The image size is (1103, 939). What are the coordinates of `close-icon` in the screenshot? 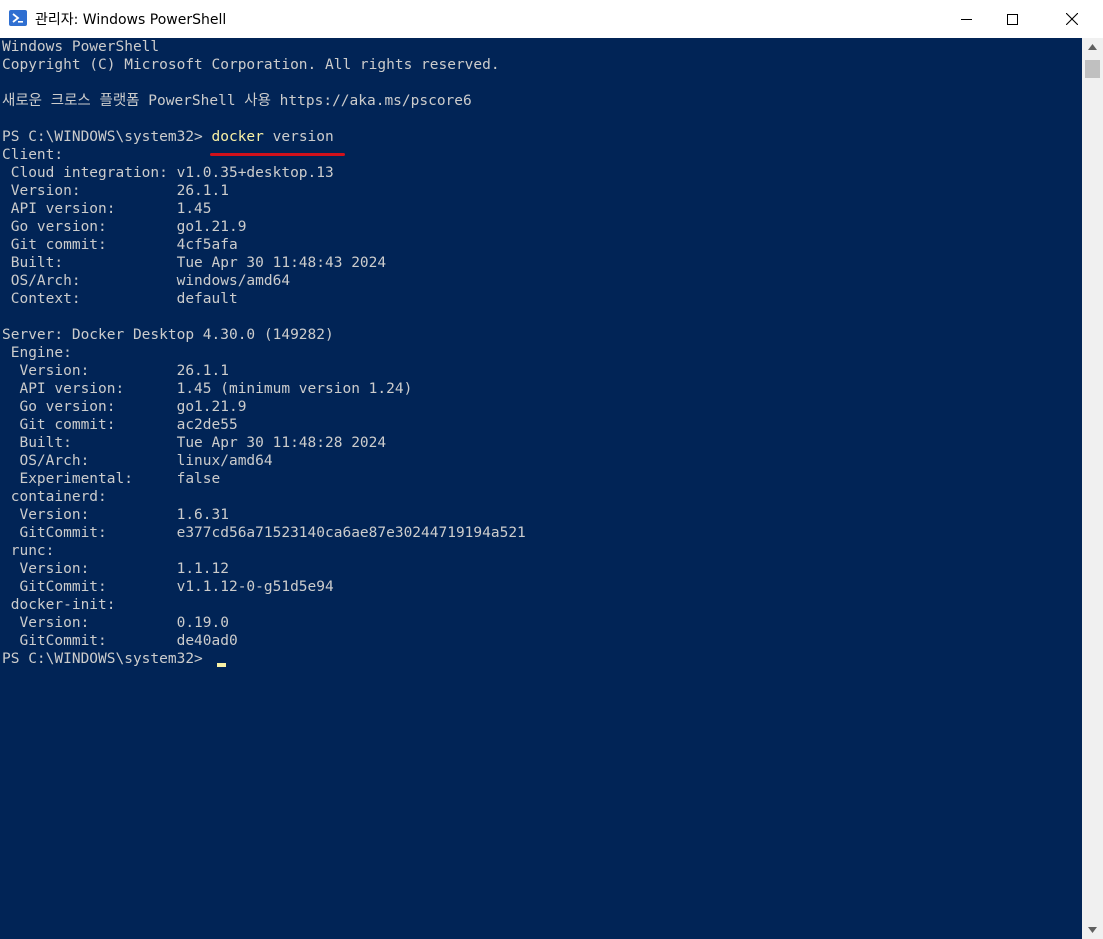 It's located at (1072, 19).